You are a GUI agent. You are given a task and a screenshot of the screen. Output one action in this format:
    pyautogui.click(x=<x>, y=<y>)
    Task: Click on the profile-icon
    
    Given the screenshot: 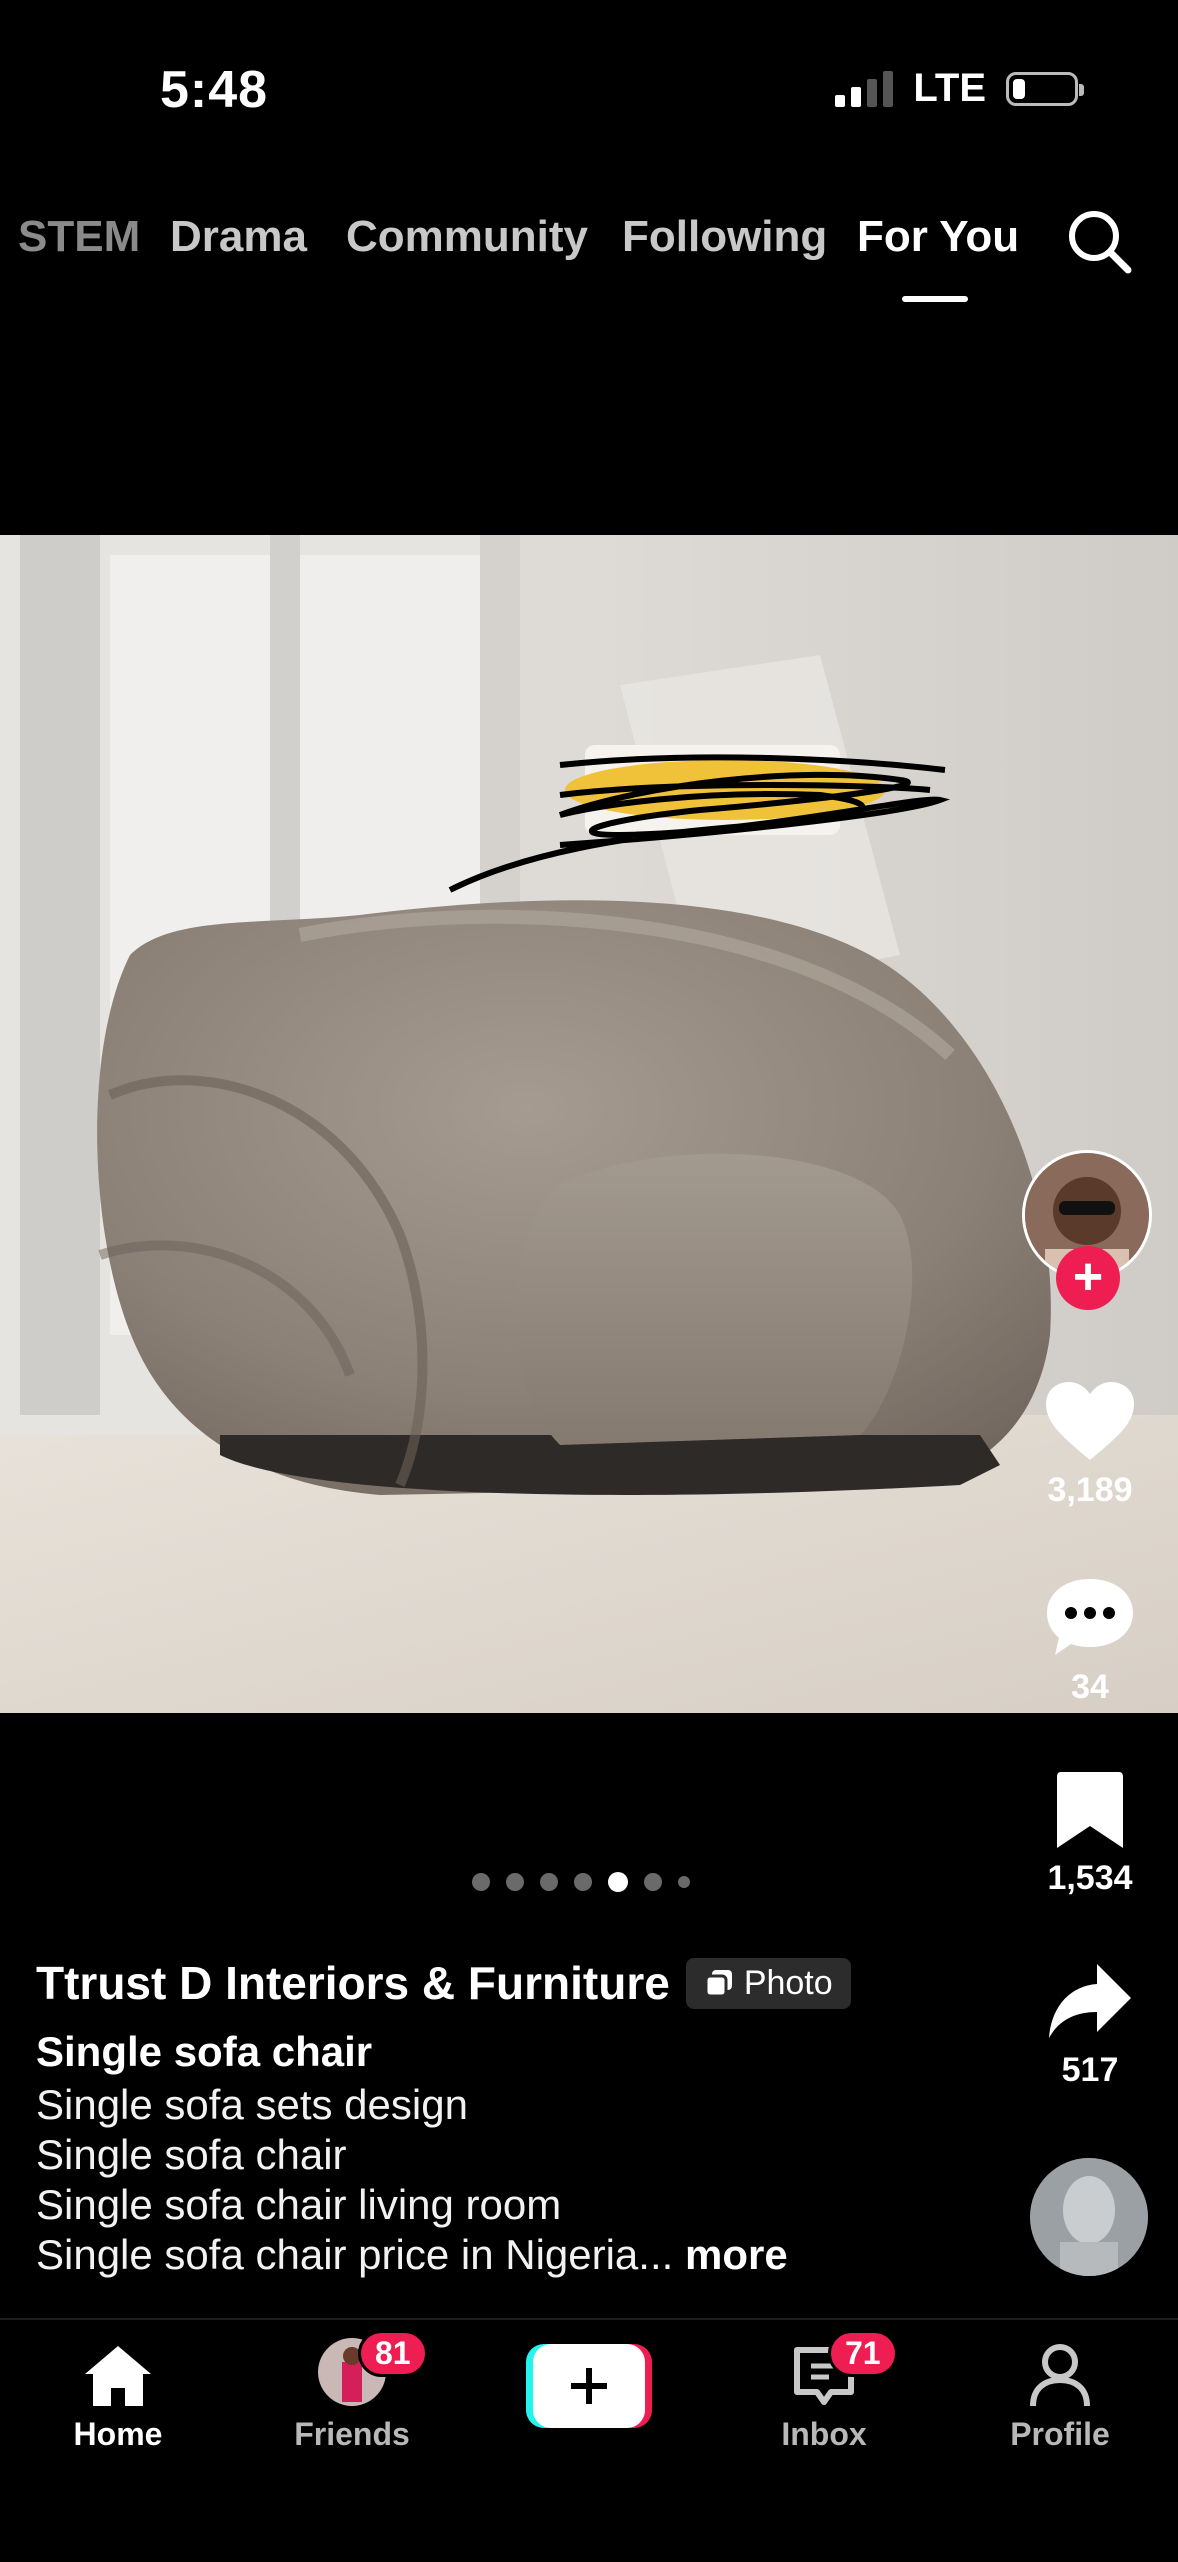 What is the action you would take?
    pyautogui.click(x=1060, y=2375)
    